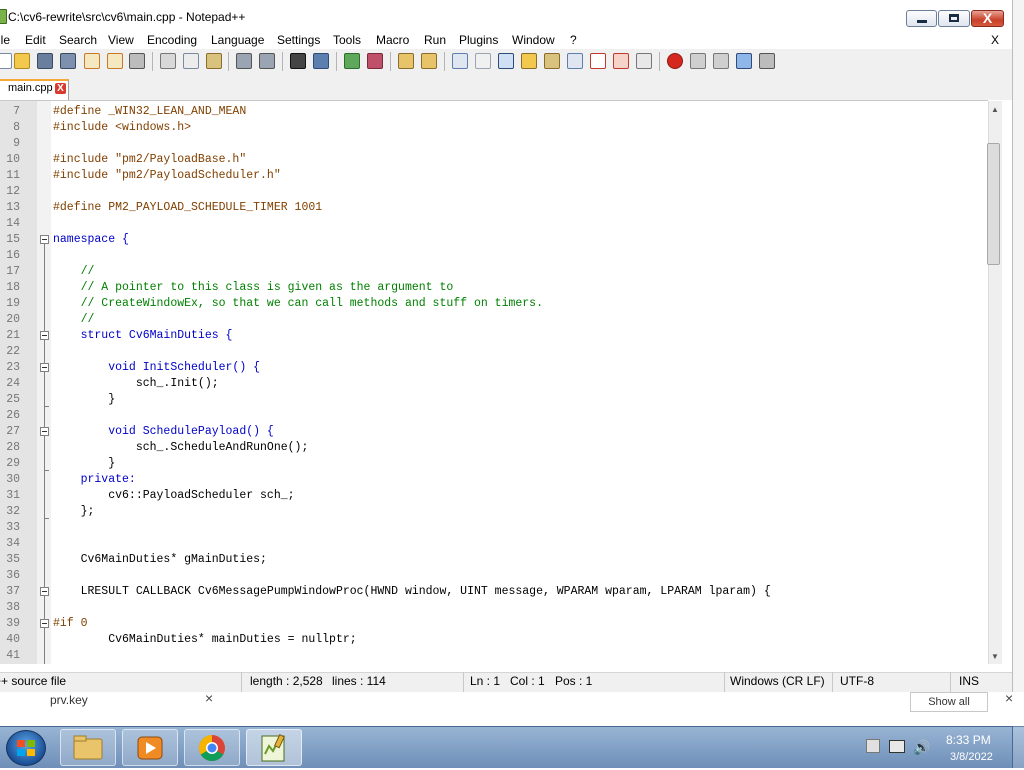 Image resolution: width=1024 pixels, height=770 pixels. Describe the element at coordinates (172, 40) in the screenshot. I see `menu-encoding: Encoding` at that location.